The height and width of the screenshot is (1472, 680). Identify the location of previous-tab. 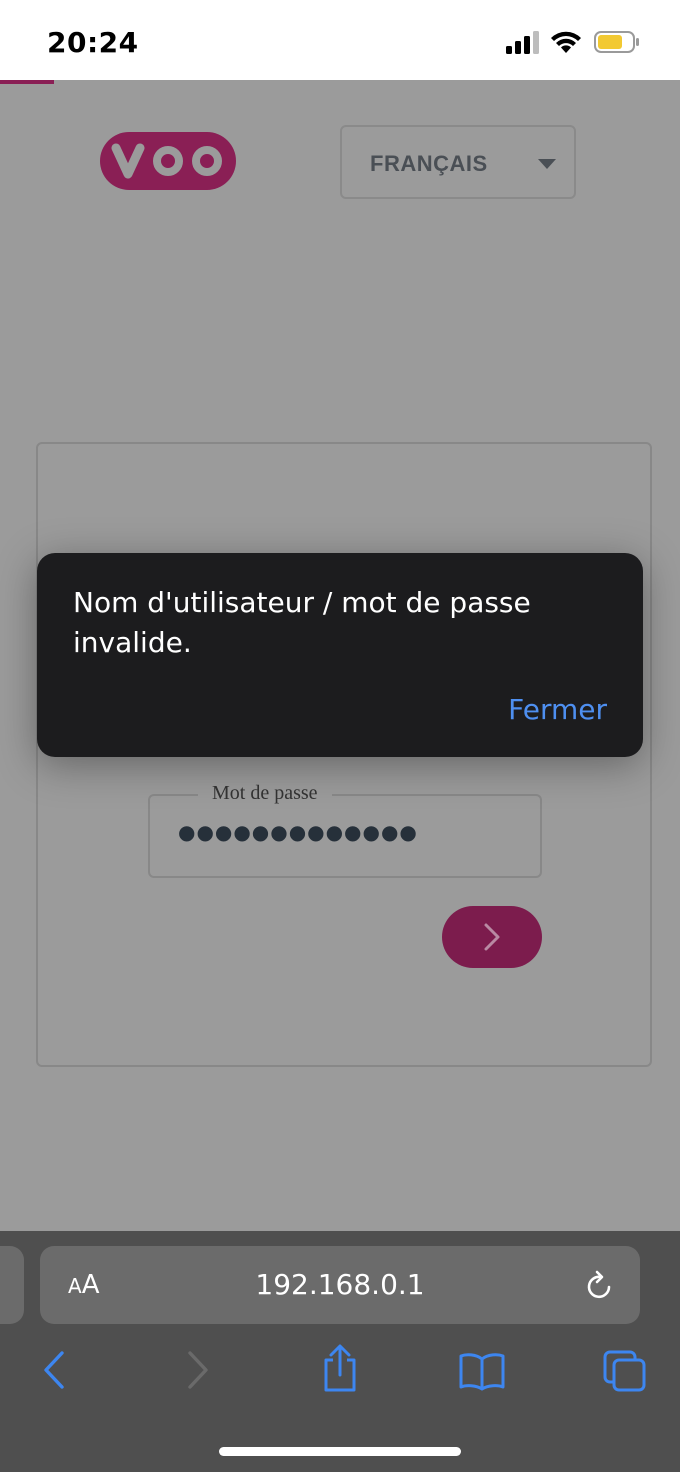
(12, 1285).